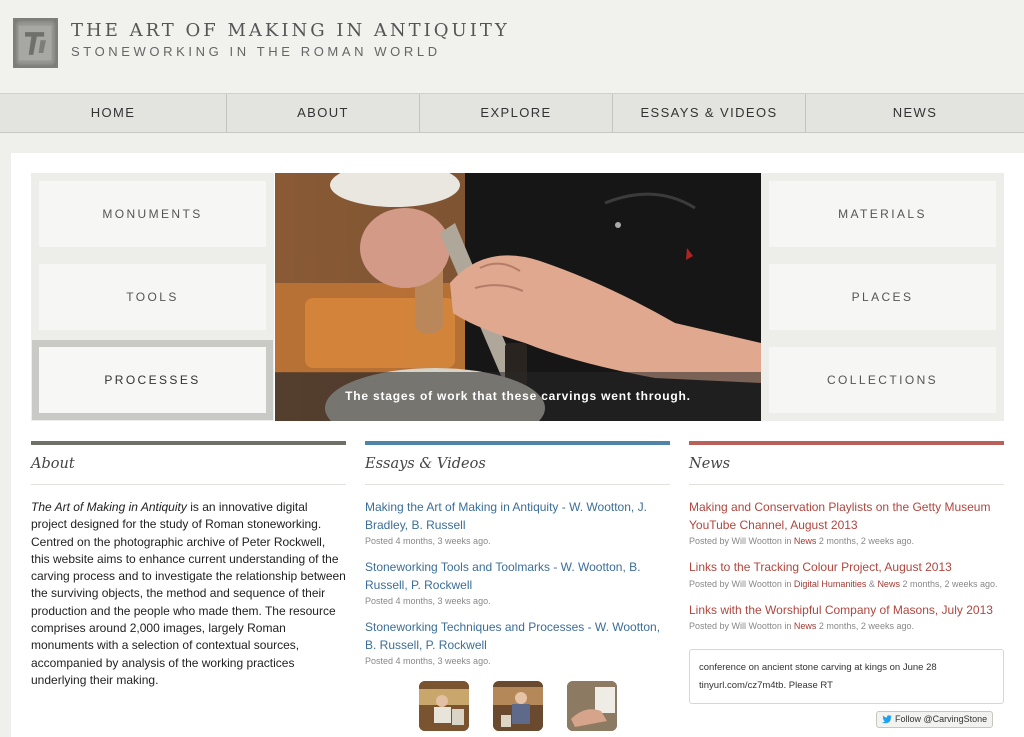 The image size is (1024, 737). I want to click on nav-about: ABOUT, so click(323, 113).